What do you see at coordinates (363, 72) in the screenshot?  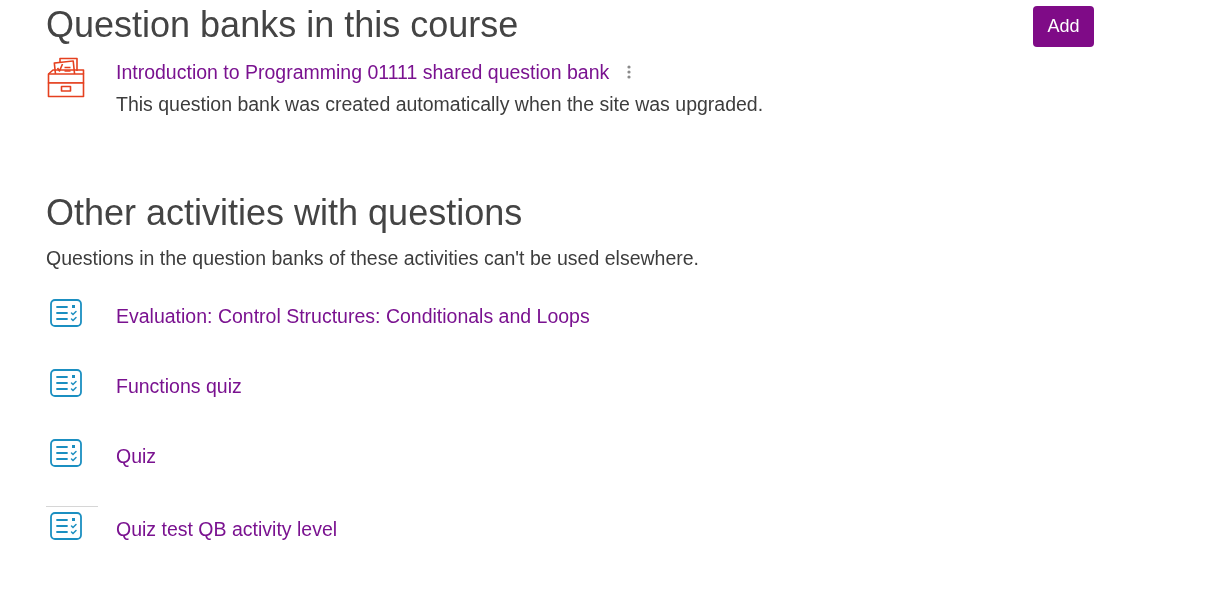 I see `question-bank-link: Introduction to Programming 01111 shared question bank` at bounding box center [363, 72].